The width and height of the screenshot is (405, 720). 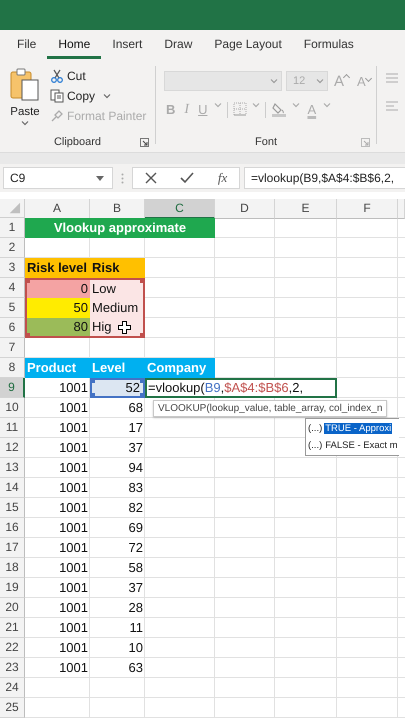 What do you see at coordinates (12, 448) in the screenshot?
I see `row-header: 12` at bounding box center [12, 448].